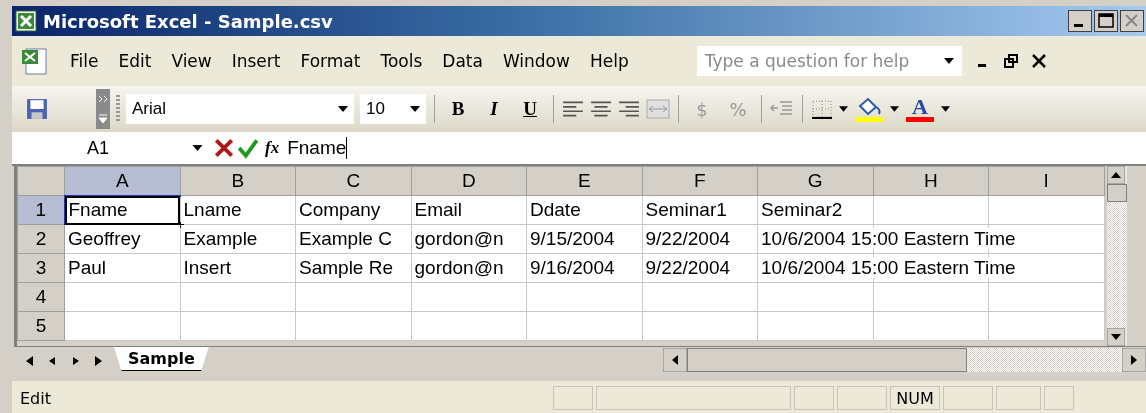 The image size is (1146, 413). I want to click on name-box: A1, so click(98, 148).